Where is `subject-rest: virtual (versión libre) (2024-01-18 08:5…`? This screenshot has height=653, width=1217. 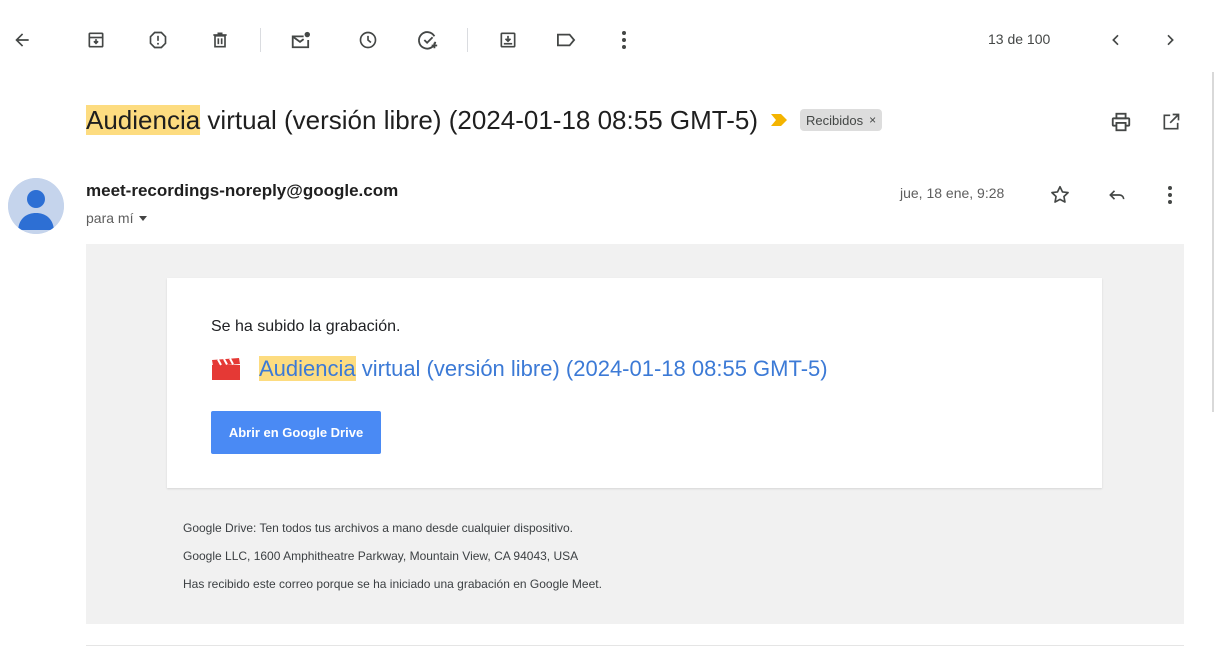 subject-rest: virtual (versión libre) (2024-01-18 08:5… is located at coordinates (479, 119).